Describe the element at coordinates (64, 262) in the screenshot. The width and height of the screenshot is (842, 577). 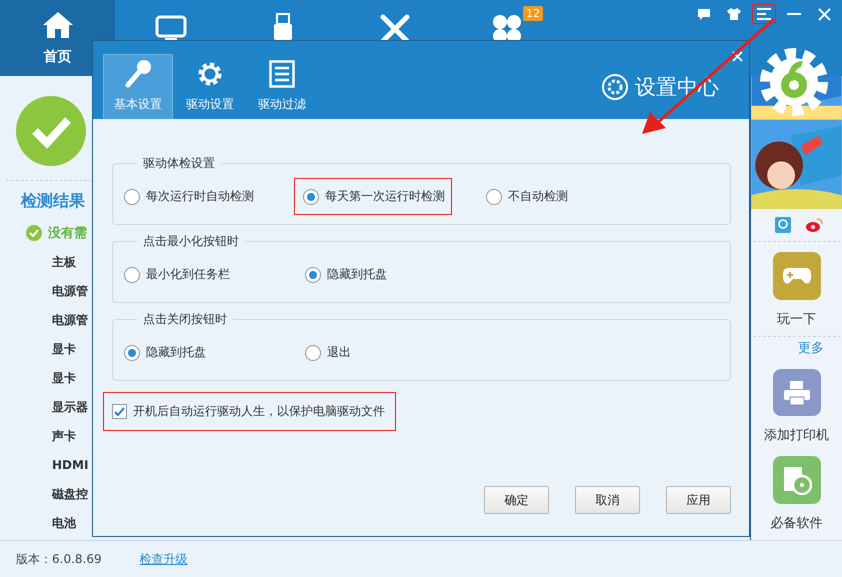
I see `device-item: 主板` at that location.